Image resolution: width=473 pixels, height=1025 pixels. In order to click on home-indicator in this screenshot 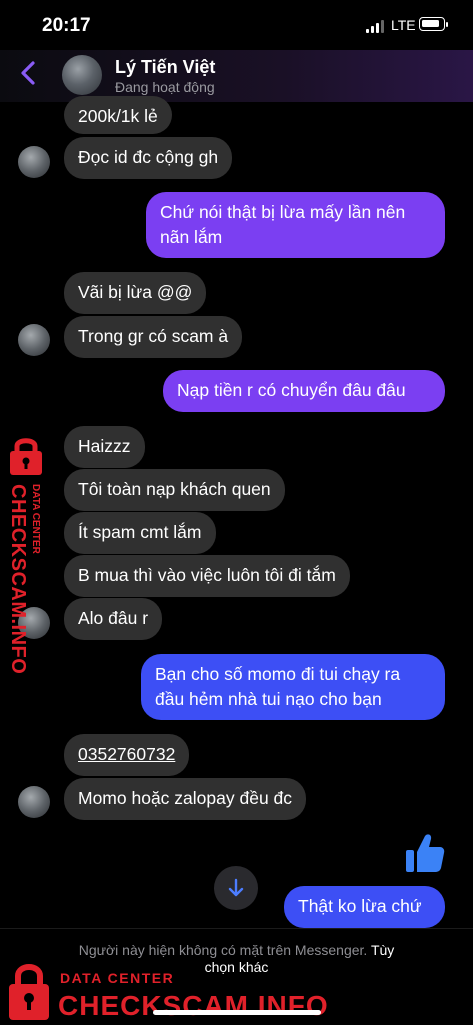, I will do `click(237, 1012)`.